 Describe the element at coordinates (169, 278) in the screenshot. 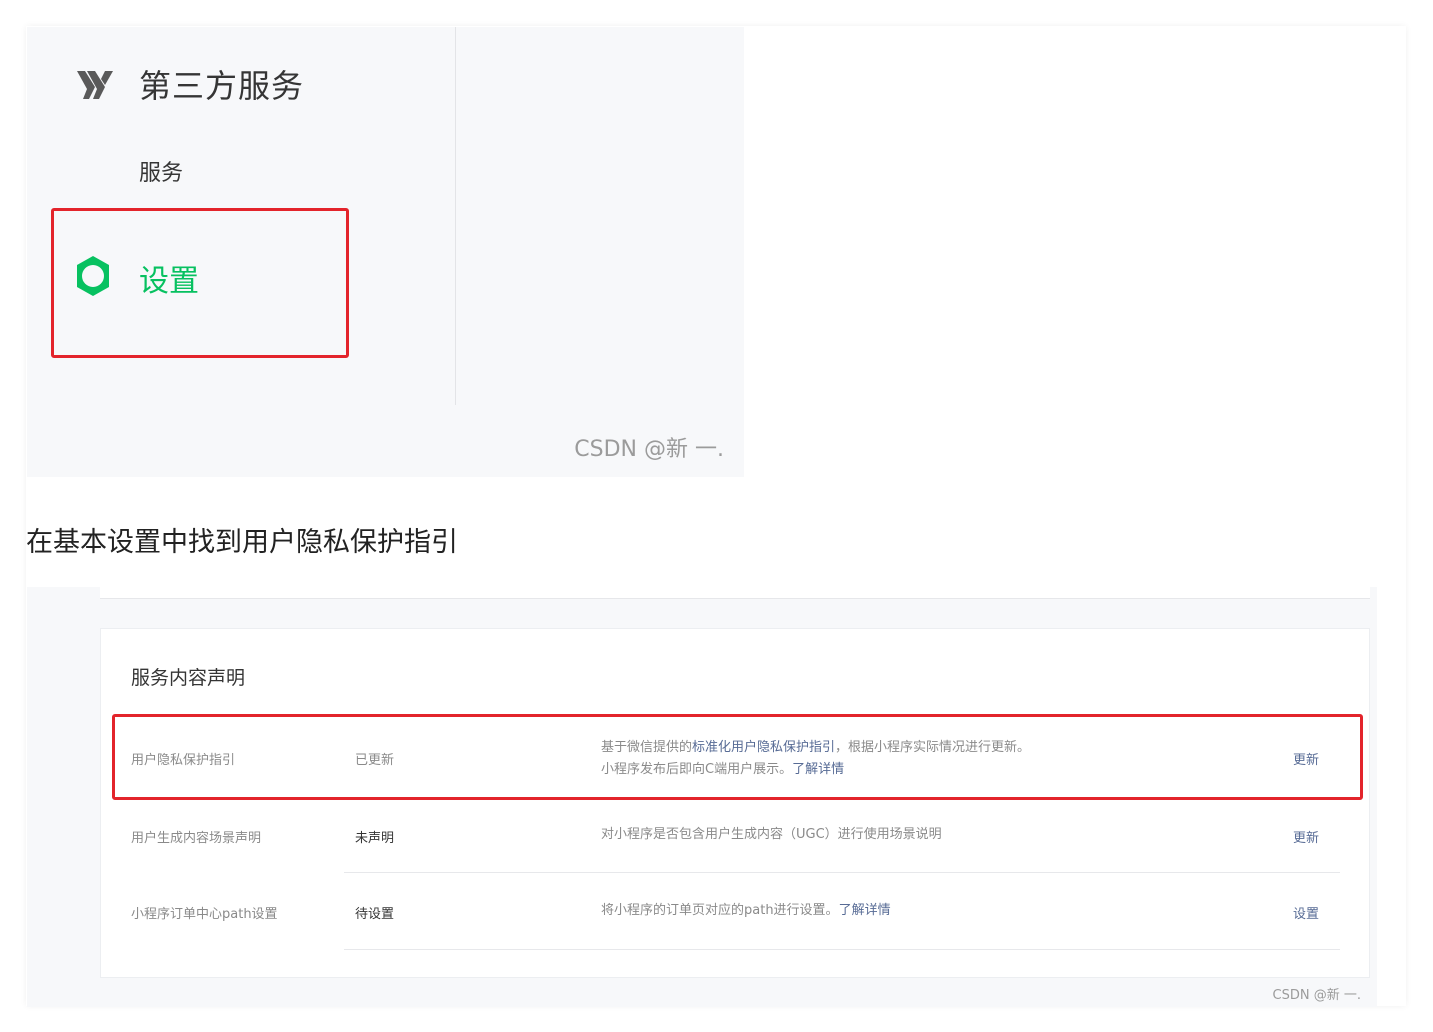

I see `nav-item-settings: 设置` at that location.